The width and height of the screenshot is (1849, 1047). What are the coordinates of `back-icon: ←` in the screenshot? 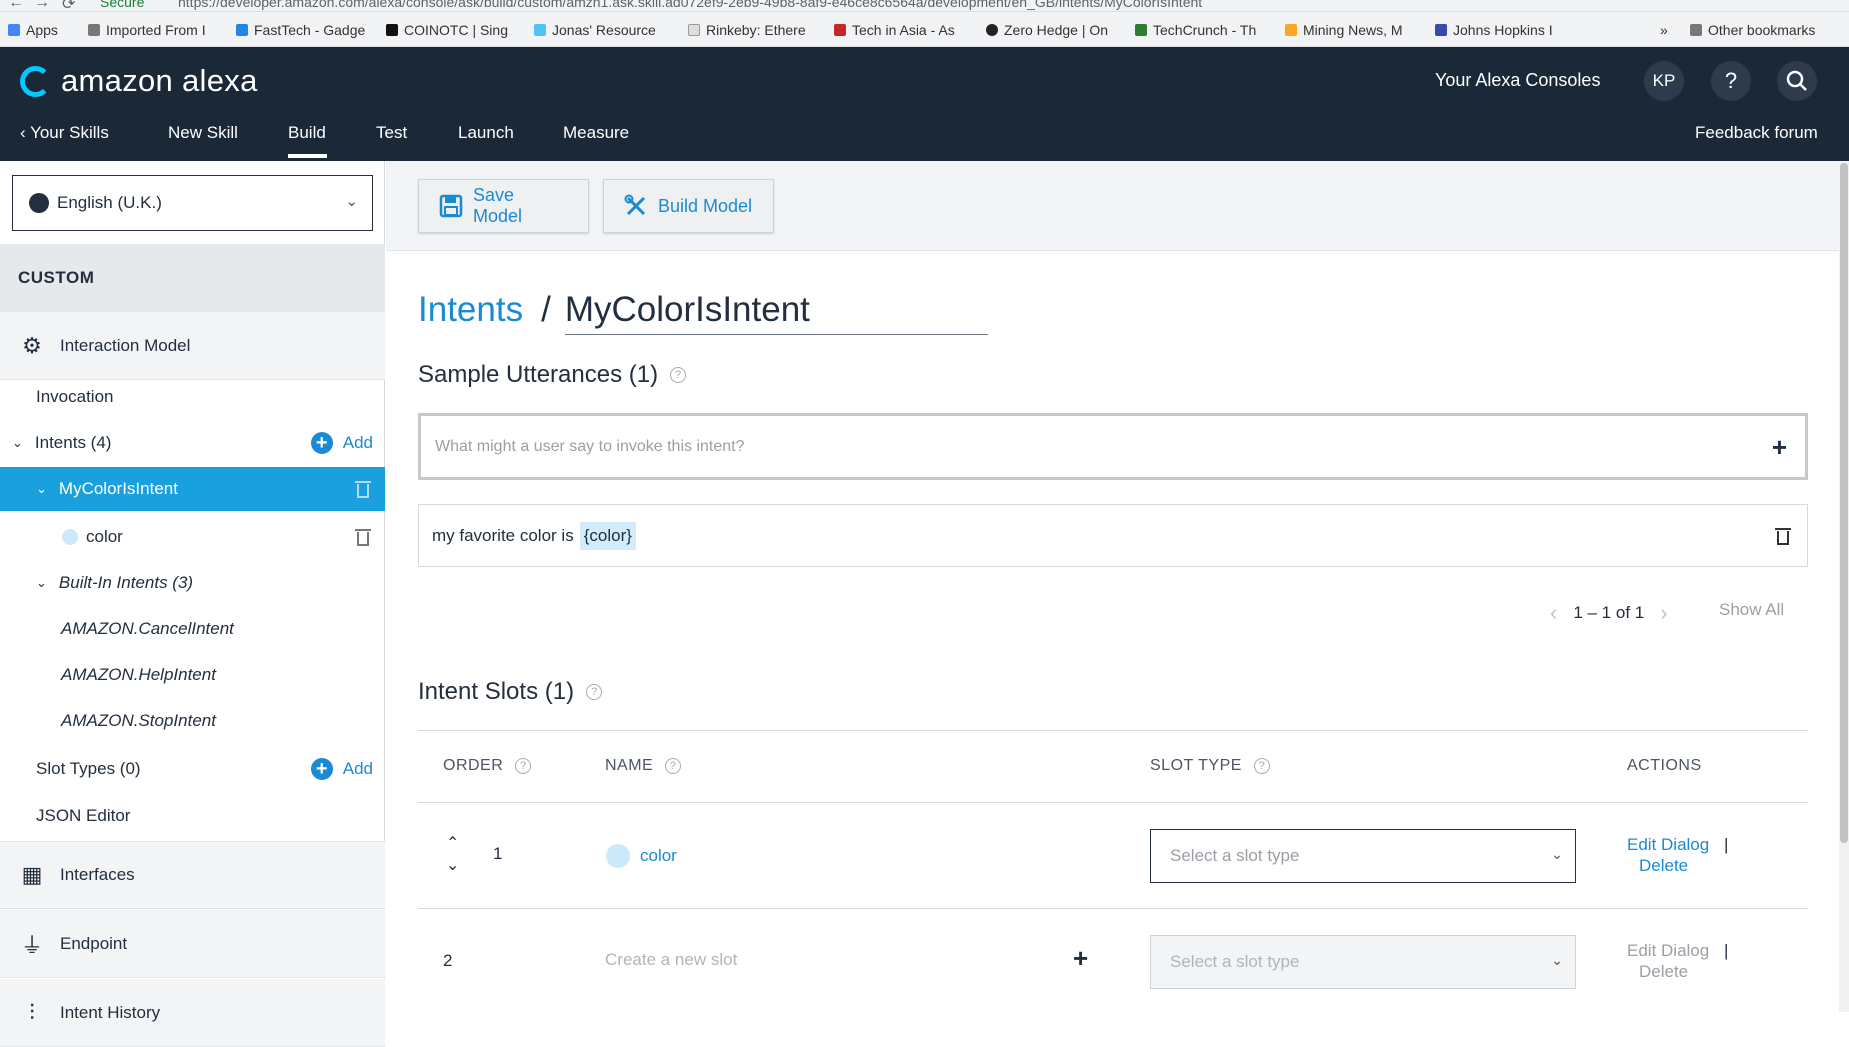 It's located at (16, 5).